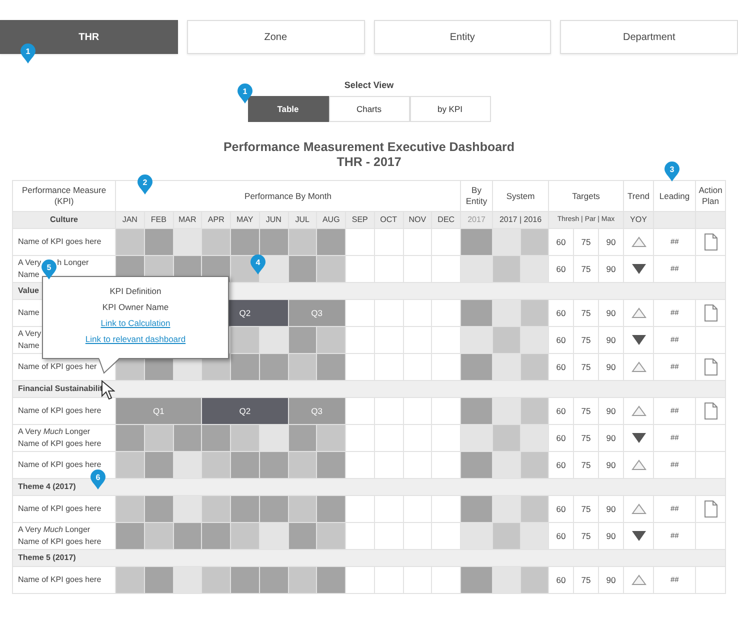 The image size is (738, 629). I want to click on kpi-name: h Longer, so click(73, 263).